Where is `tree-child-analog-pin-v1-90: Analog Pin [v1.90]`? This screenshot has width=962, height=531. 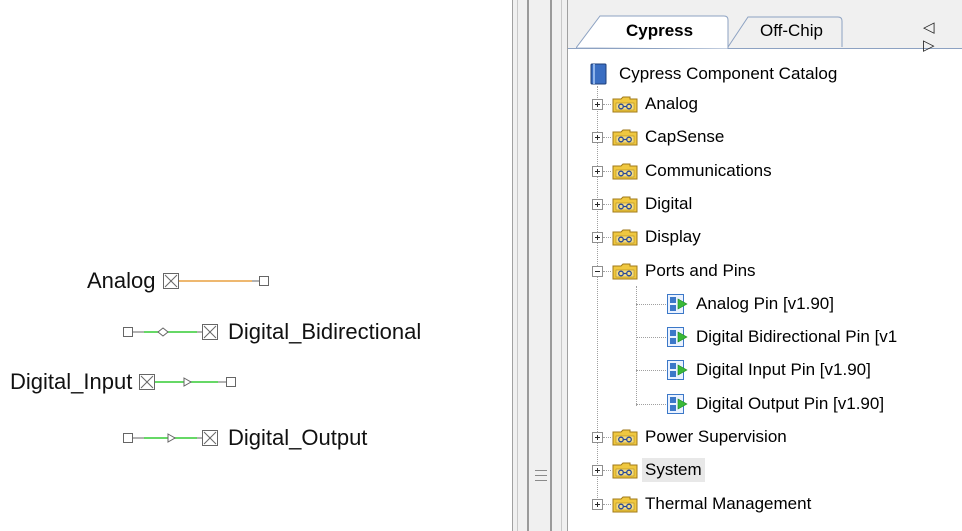 tree-child-analog-pin-v1-90: Analog Pin [v1.90] is located at coordinates (736, 304).